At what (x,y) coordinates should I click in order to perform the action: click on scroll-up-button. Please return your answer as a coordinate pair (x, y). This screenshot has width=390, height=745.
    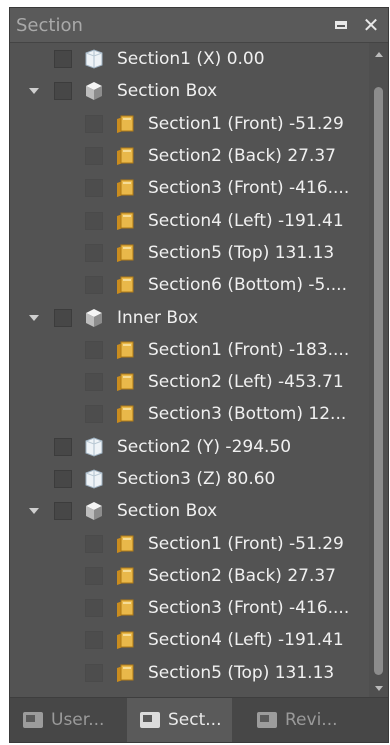
    Looking at the image, I should click on (378, 54).